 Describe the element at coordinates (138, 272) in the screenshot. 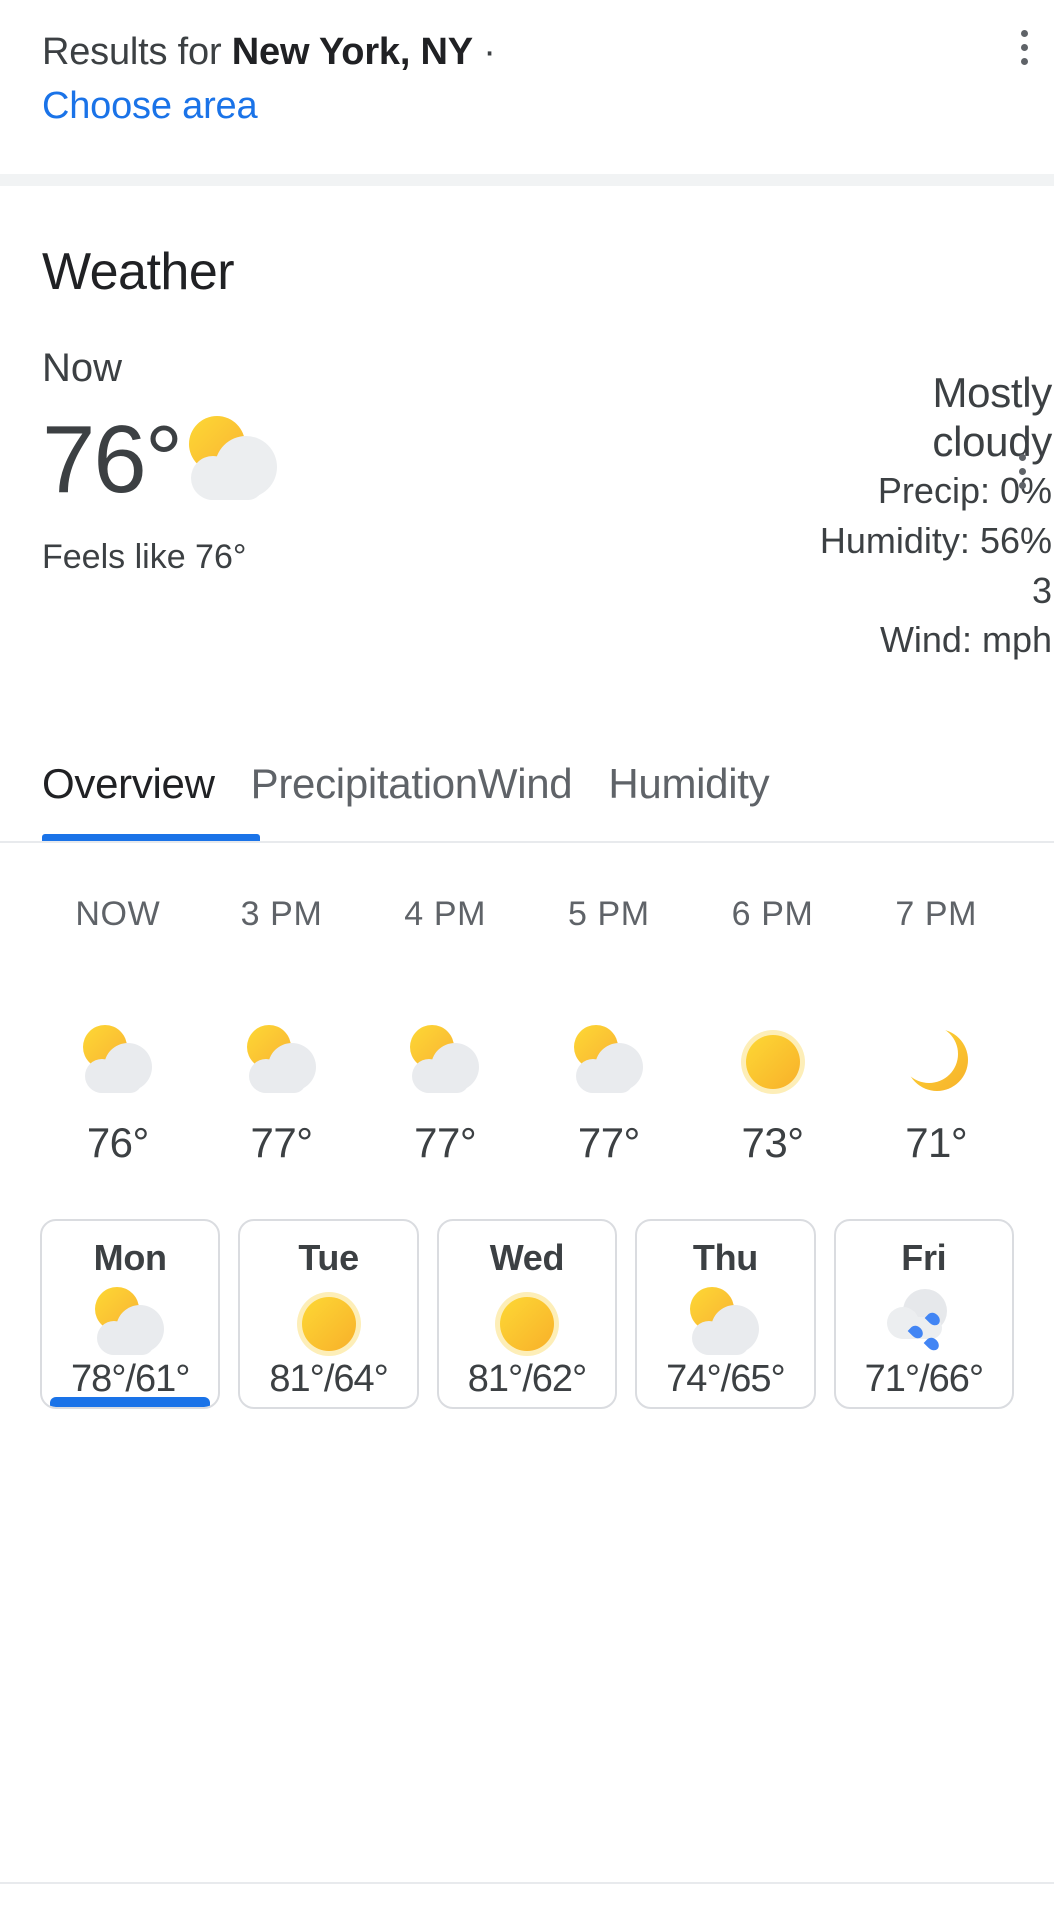

I see `page-title: Weather` at that location.